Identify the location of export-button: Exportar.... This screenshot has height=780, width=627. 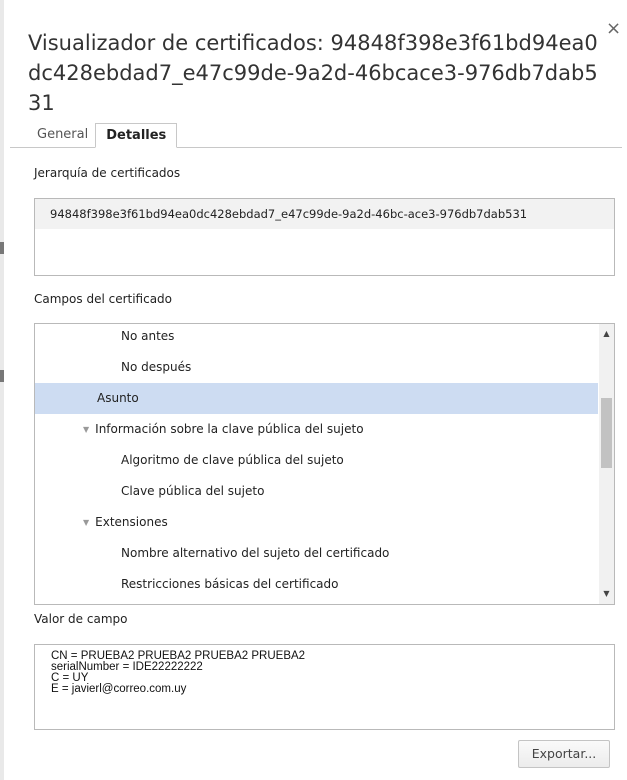
(564, 754).